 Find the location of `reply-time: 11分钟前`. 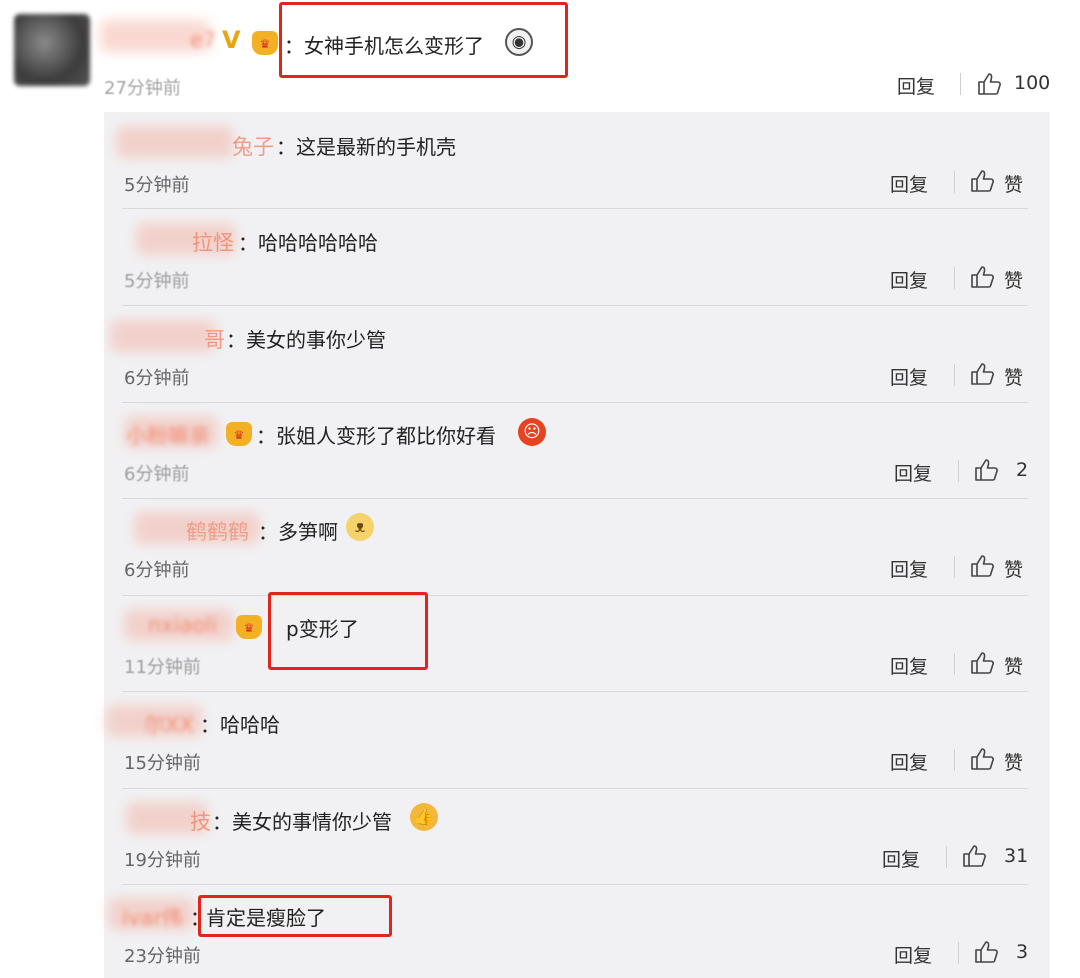

reply-time: 11分钟前 is located at coordinates (162, 667).